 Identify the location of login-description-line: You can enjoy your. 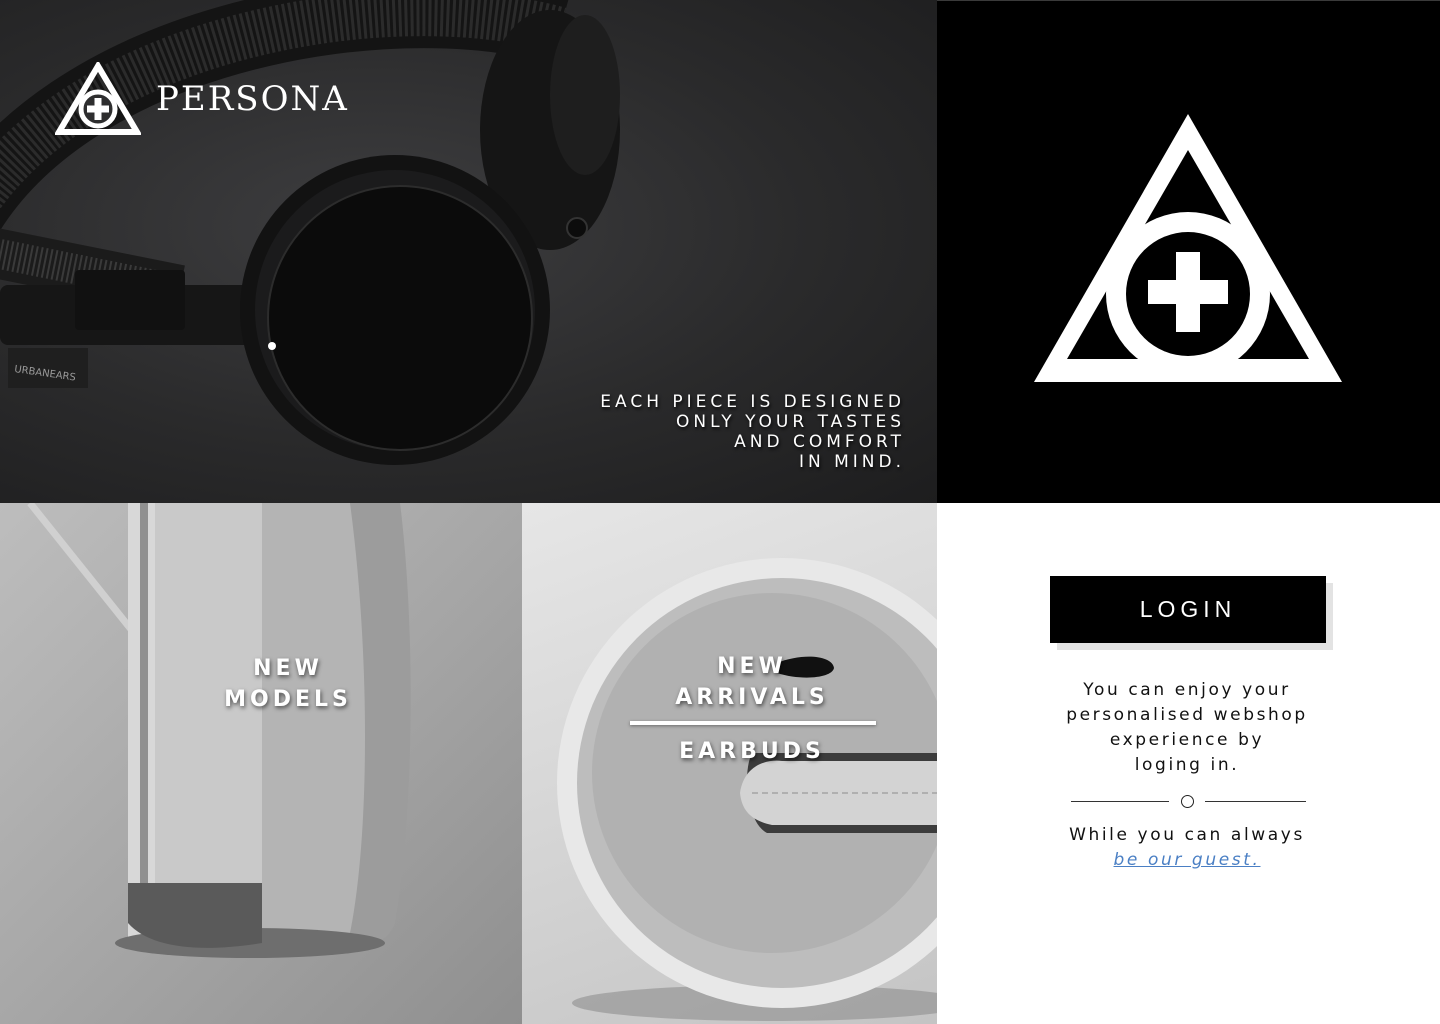
(1187, 690).